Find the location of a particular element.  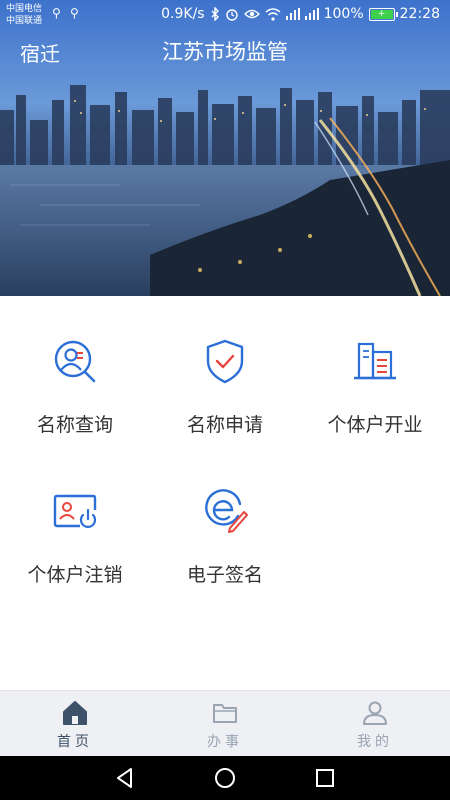

service-label: 个体户开业 is located at coordinates (375, 425).